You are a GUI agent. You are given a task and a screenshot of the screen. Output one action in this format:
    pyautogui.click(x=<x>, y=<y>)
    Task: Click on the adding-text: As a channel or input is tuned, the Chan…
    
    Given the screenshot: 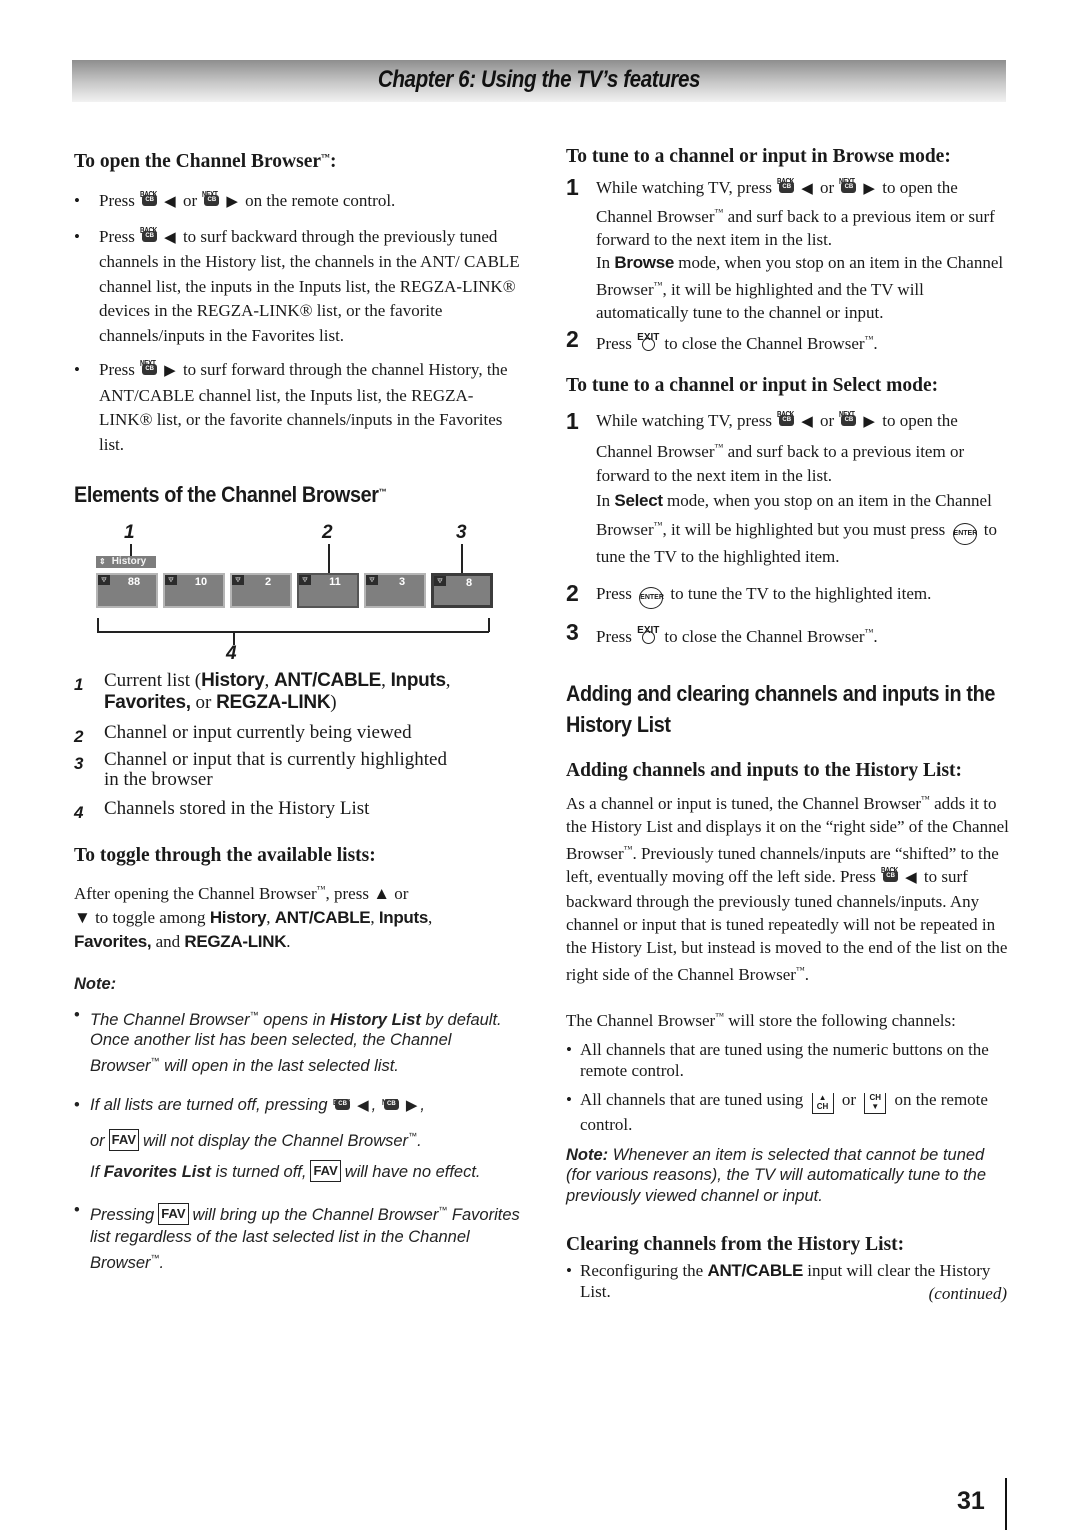 What is the action you would take?
    pyautogui.click(x=788, y=887)
    